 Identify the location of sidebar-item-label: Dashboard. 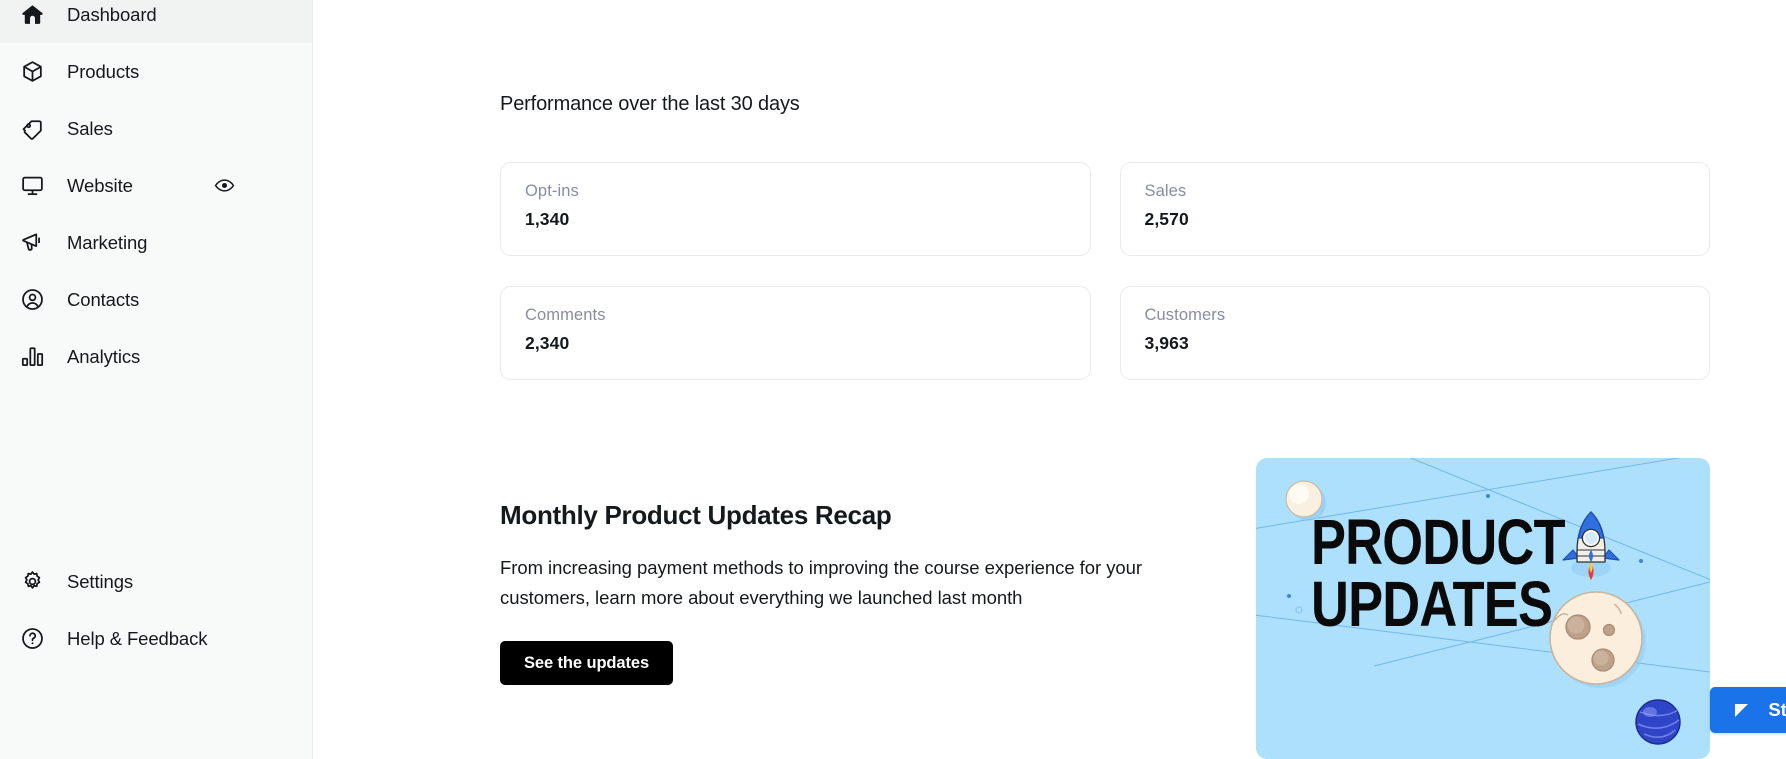
(112, 14).